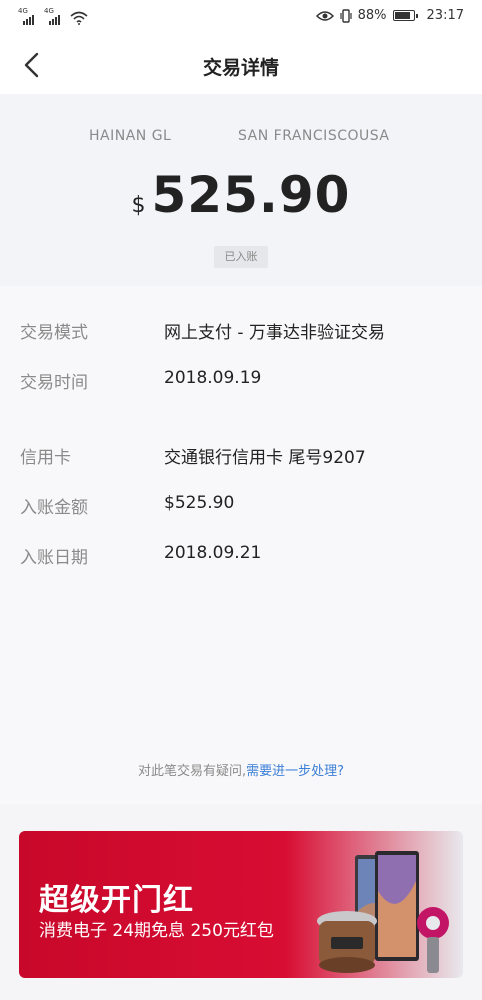 The height and width of the screenshot is (1000, 482). What do you see at coordinates (130, 136) in the screenshot?
I see `merchant-name: HAINAN GL` at bounding box center [130, 136].